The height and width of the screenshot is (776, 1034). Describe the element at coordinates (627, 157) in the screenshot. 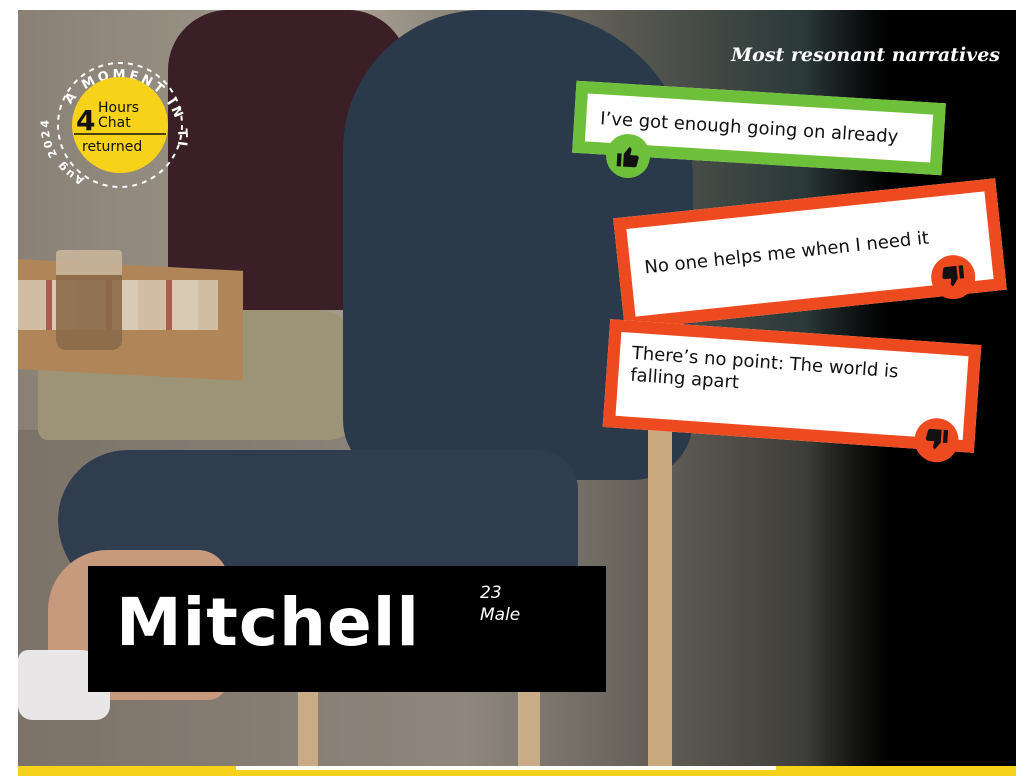

I see `thumbs-up-icon` at that location.